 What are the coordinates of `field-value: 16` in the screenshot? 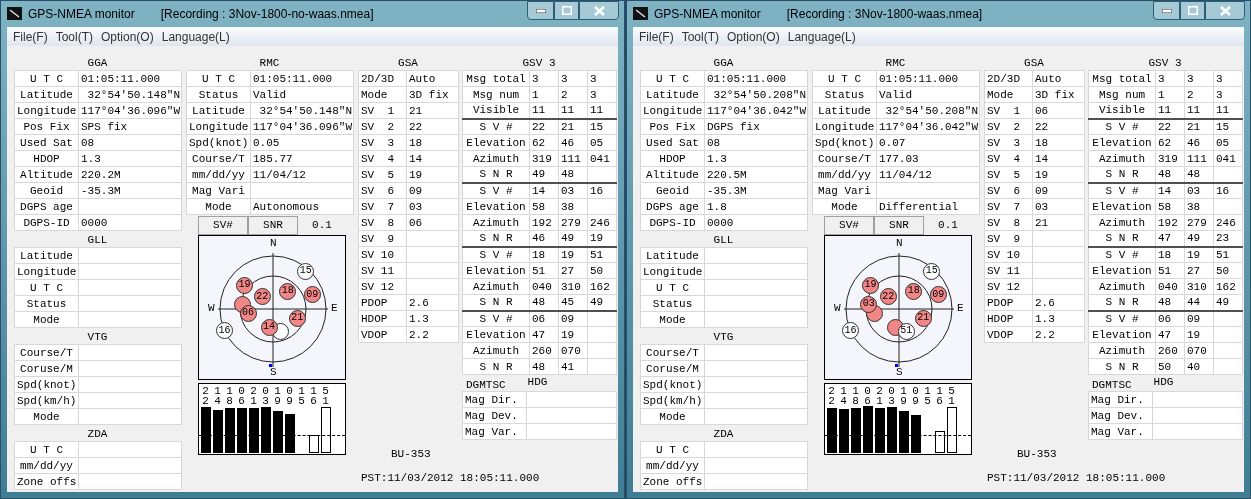 It's located at (1228, 190).